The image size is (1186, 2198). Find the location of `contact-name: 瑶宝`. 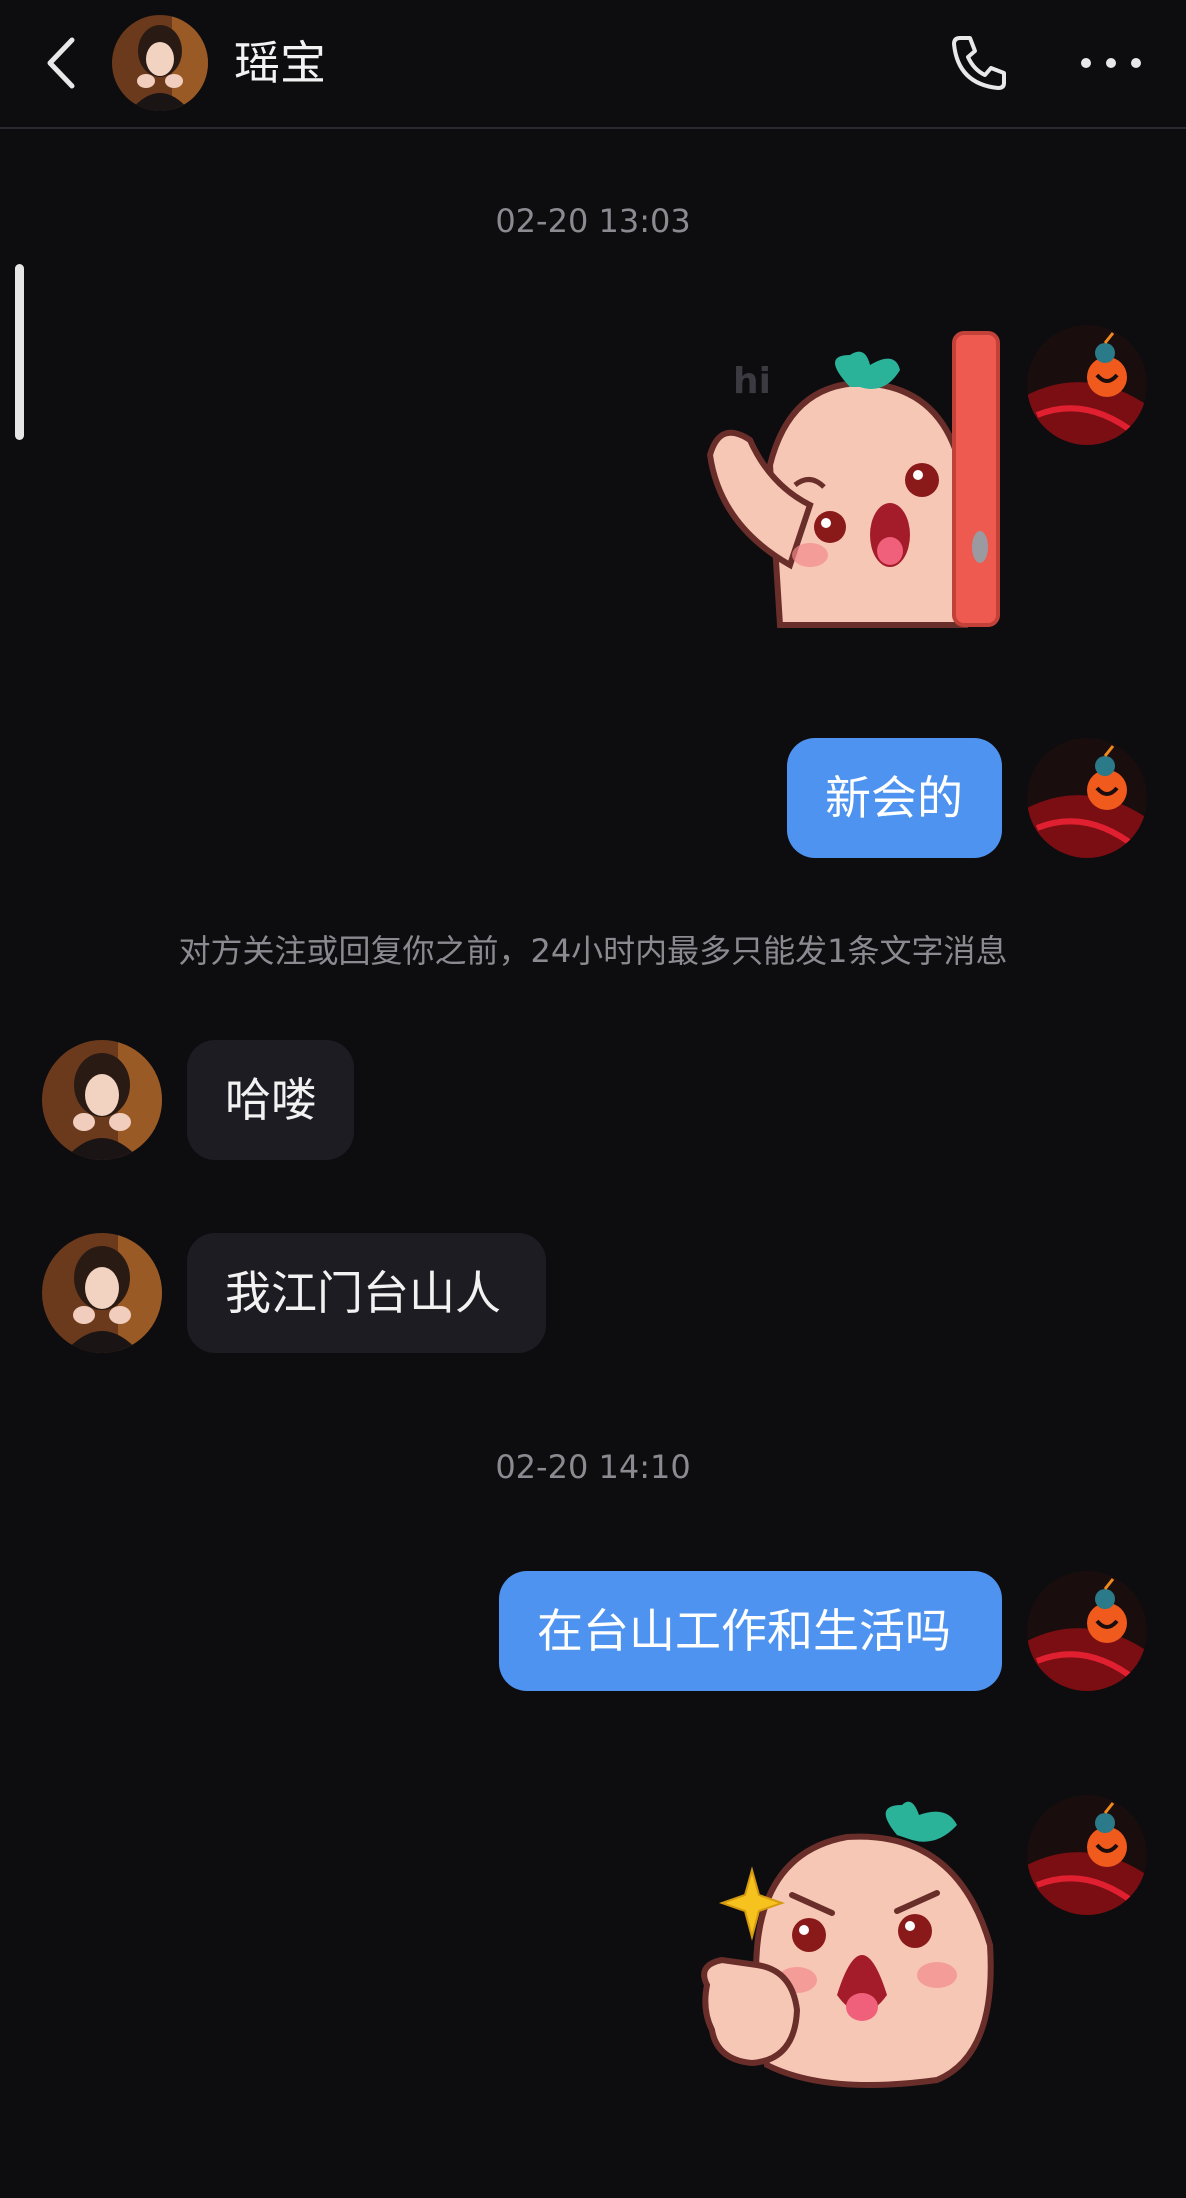

contact-name: 瑶宝 is located at coordinates (280, 63).